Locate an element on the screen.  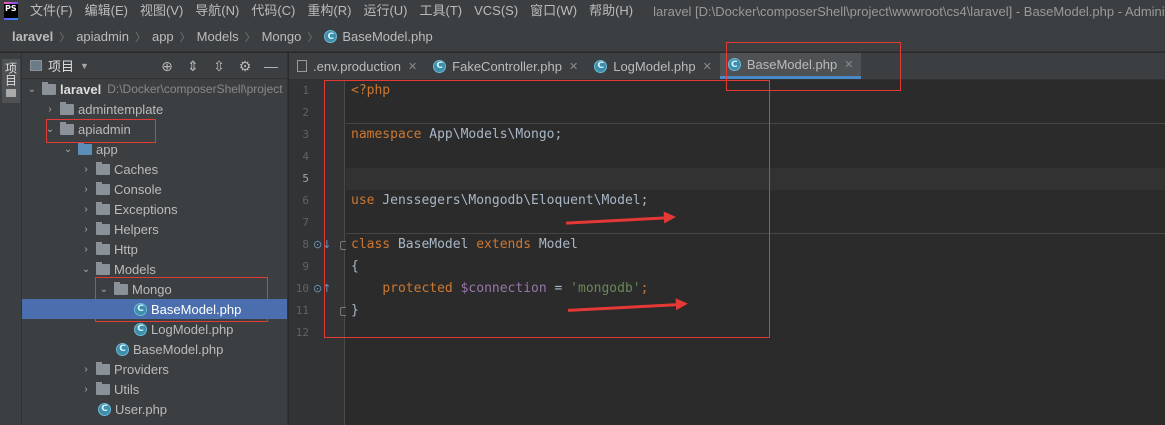
breadcrumb-item-app: app is located at coordinates (163, 36).